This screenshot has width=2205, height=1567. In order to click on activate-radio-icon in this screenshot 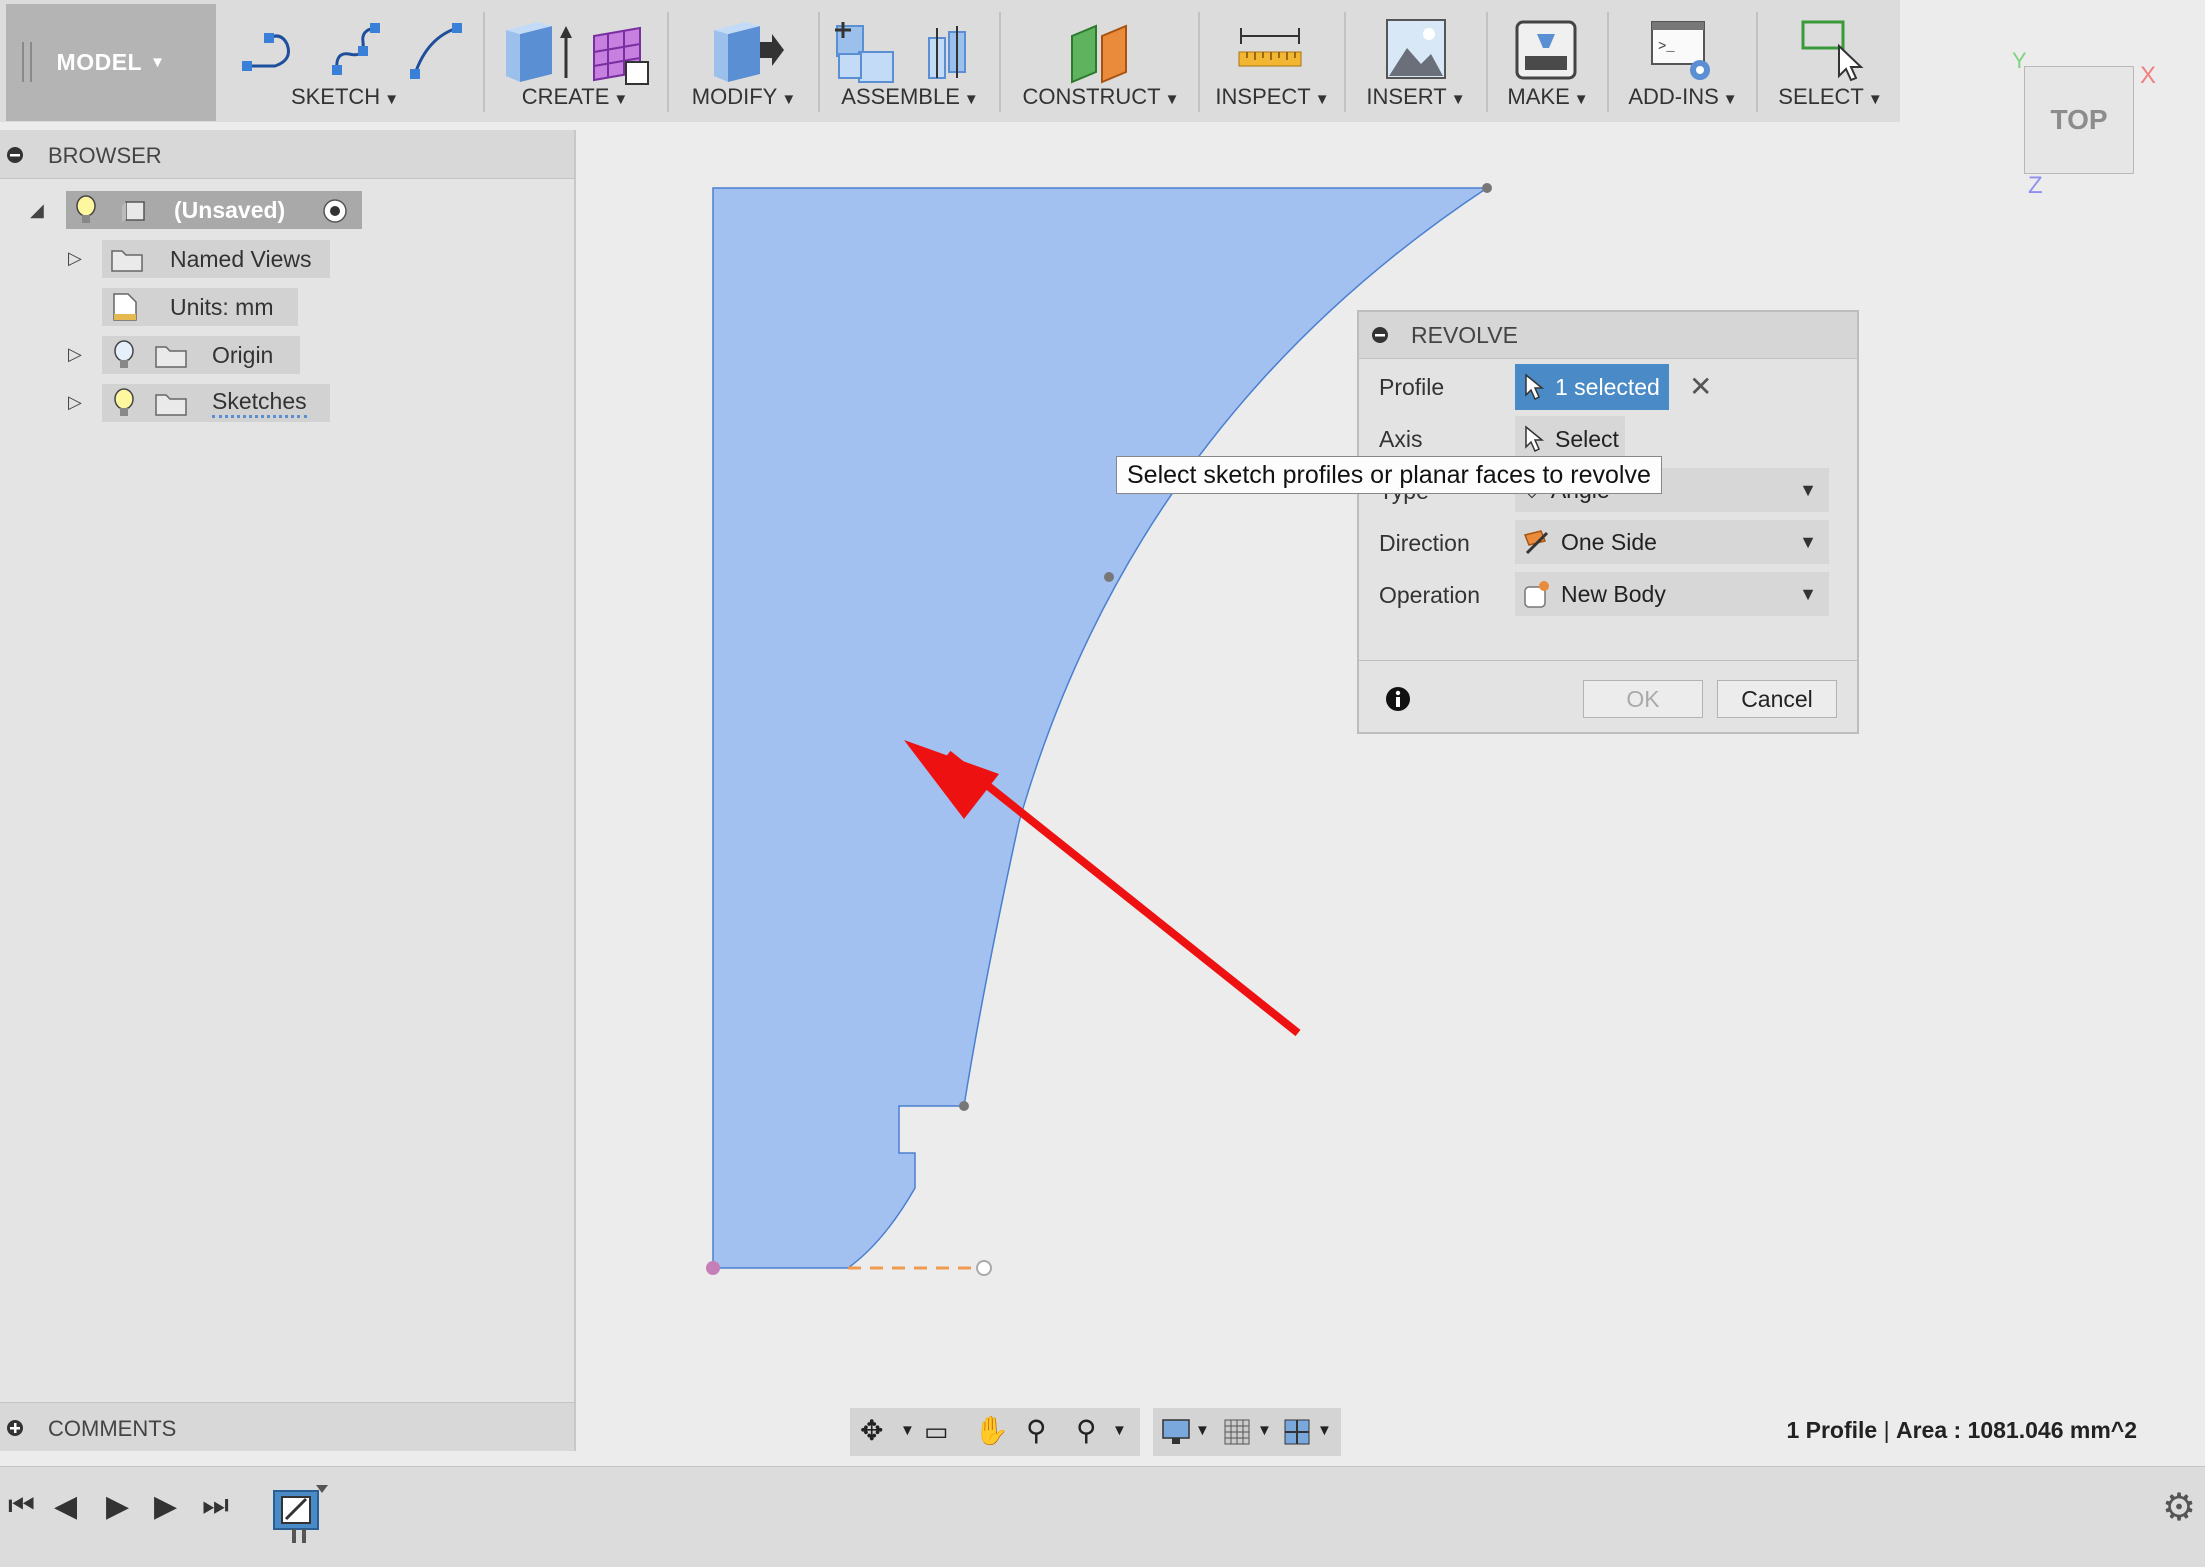, I will do `click(335, 211)`.